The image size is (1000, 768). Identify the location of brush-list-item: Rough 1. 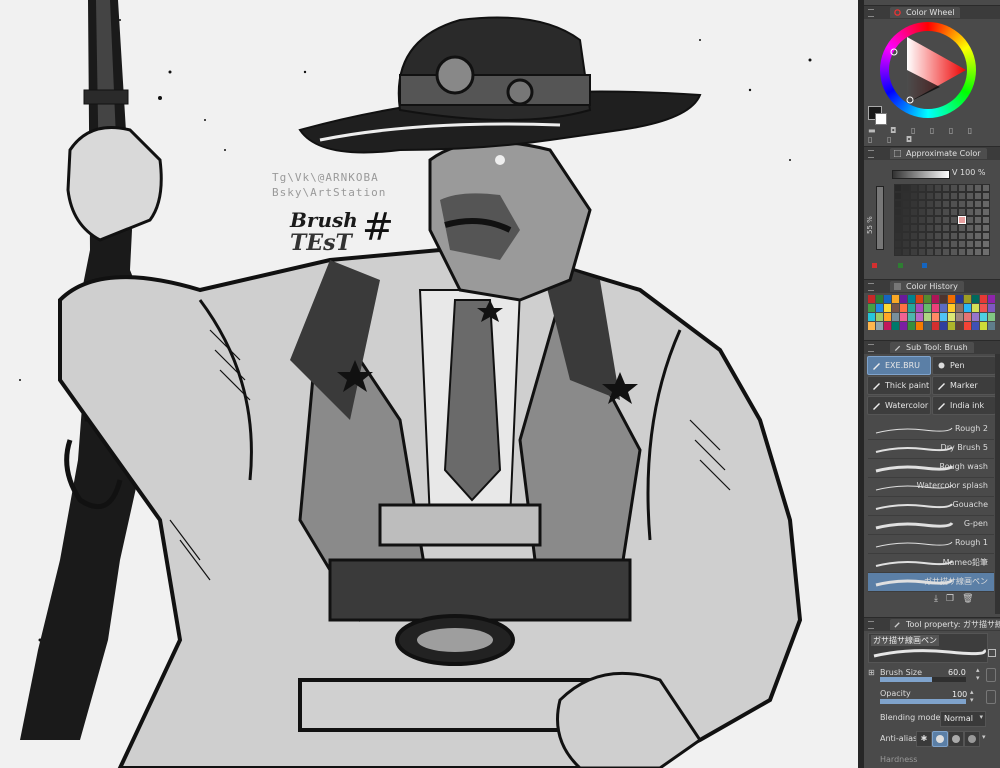
(931, 544).